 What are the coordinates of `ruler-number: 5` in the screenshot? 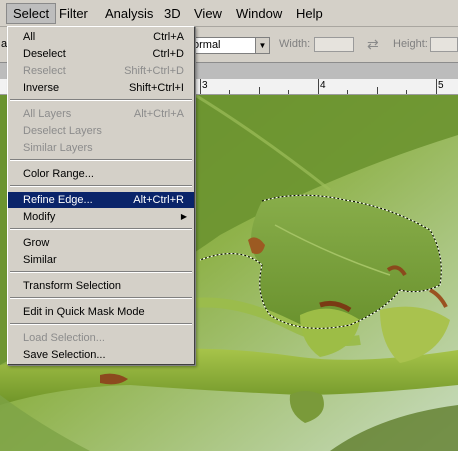 It's located at (441, 85).